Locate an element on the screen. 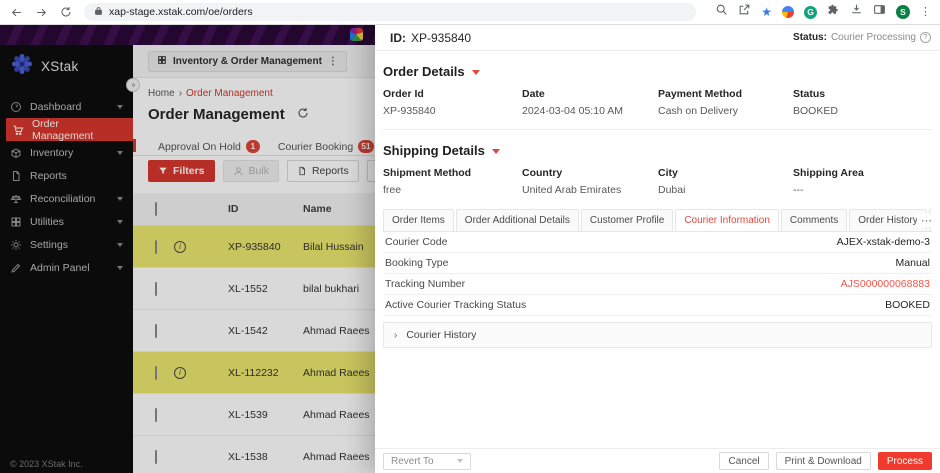  status-indicator: Status: Courier Processing ? is located at coordinates (862, 37).